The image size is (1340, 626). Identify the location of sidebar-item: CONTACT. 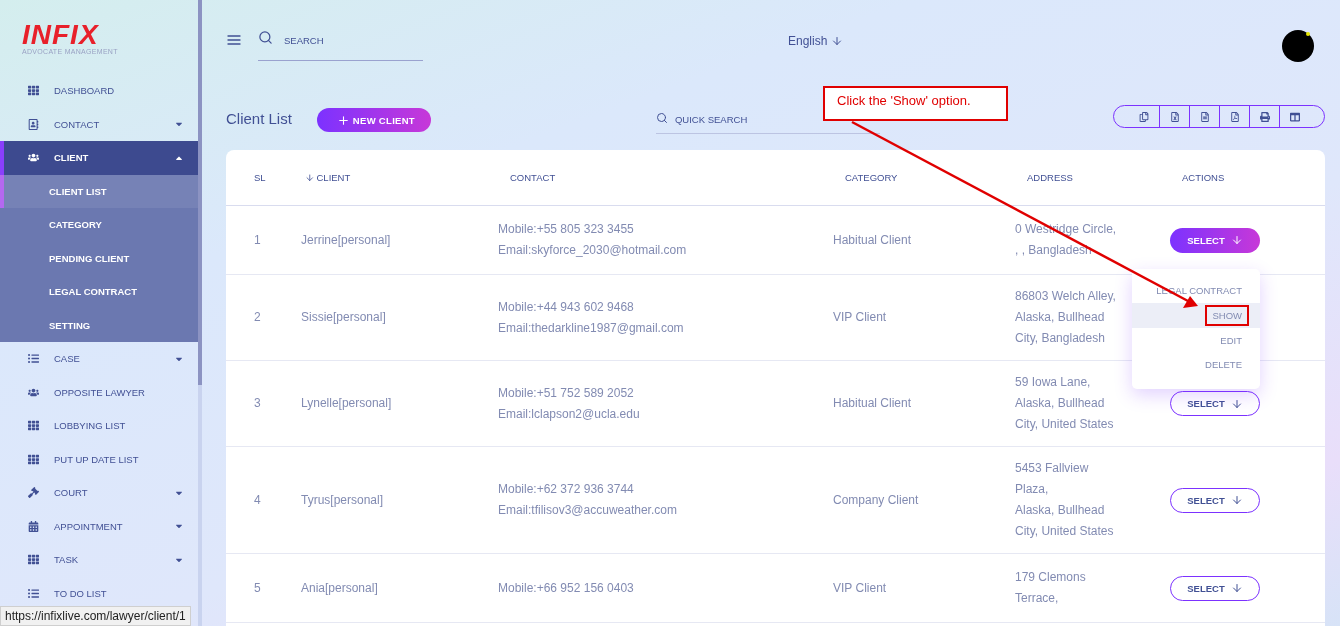
(99, 124).